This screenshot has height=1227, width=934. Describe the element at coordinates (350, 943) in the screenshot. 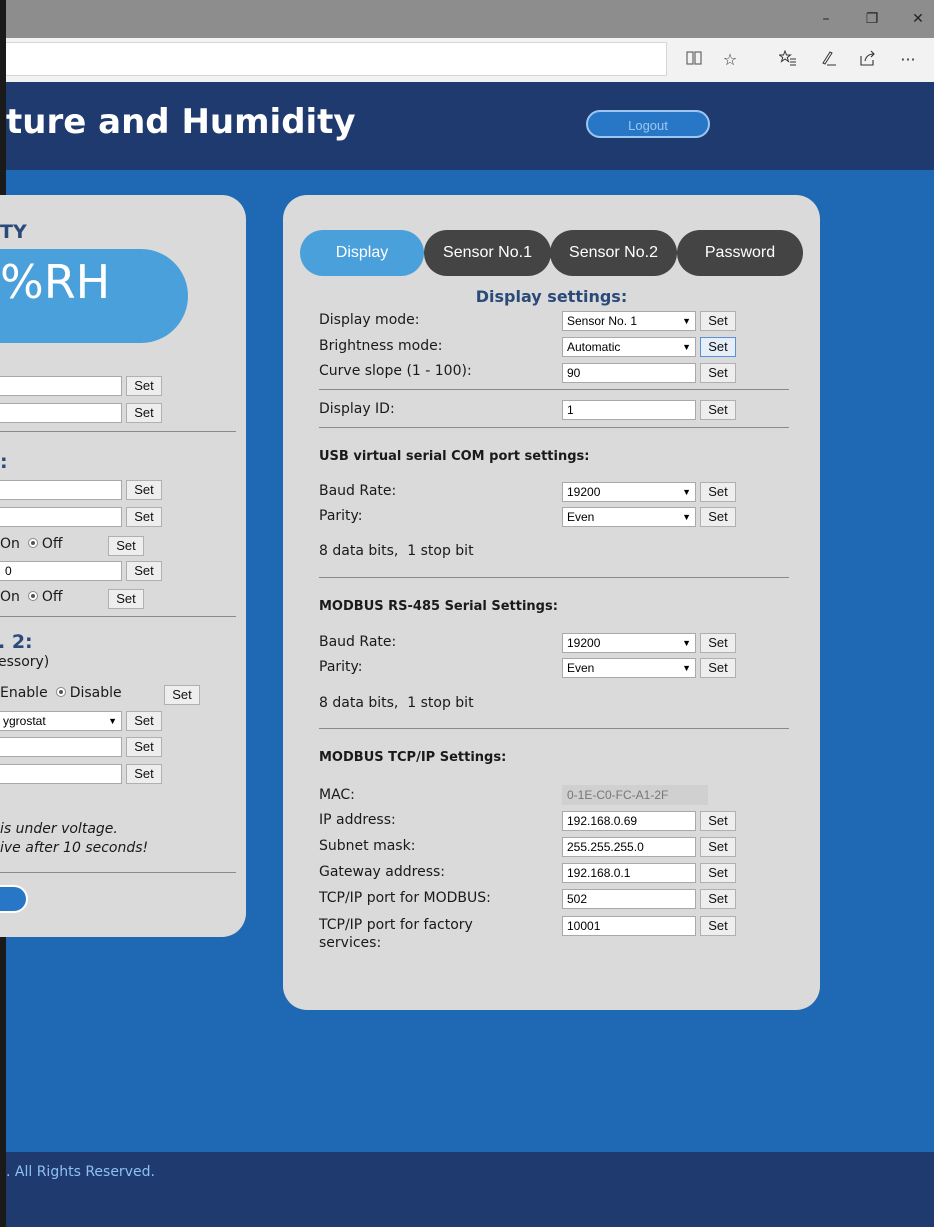

I see `factory-port-label-2: services:` at that location.